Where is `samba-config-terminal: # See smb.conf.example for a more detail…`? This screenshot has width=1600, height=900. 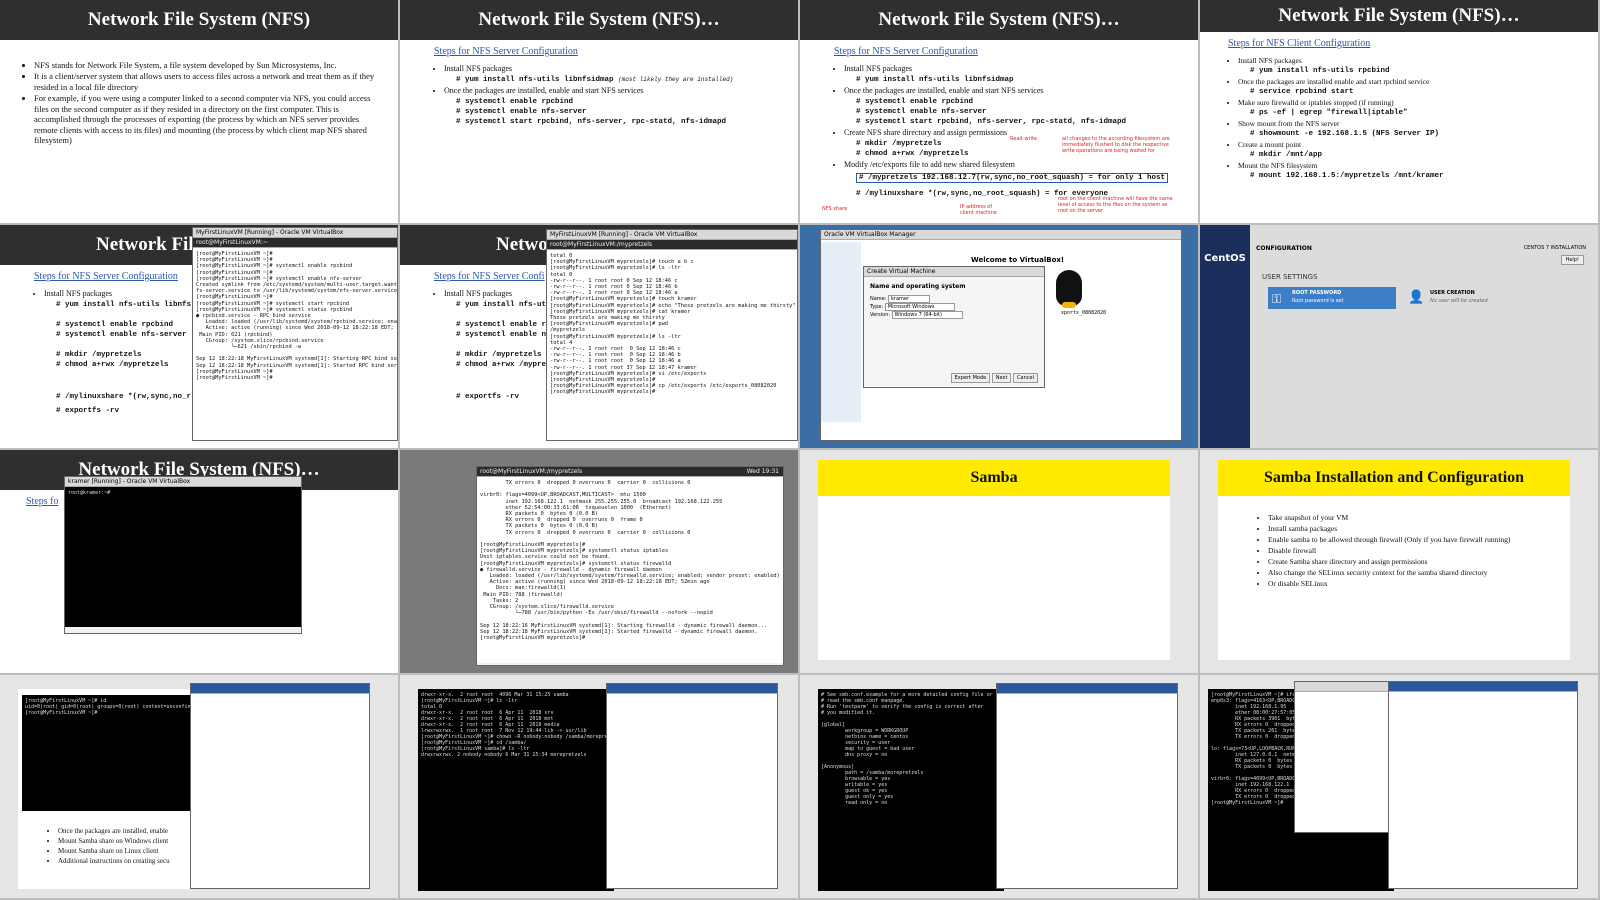
samba-config-terminal: # See smb.conf.example for a more detail… is located at coordinates (999, 786).